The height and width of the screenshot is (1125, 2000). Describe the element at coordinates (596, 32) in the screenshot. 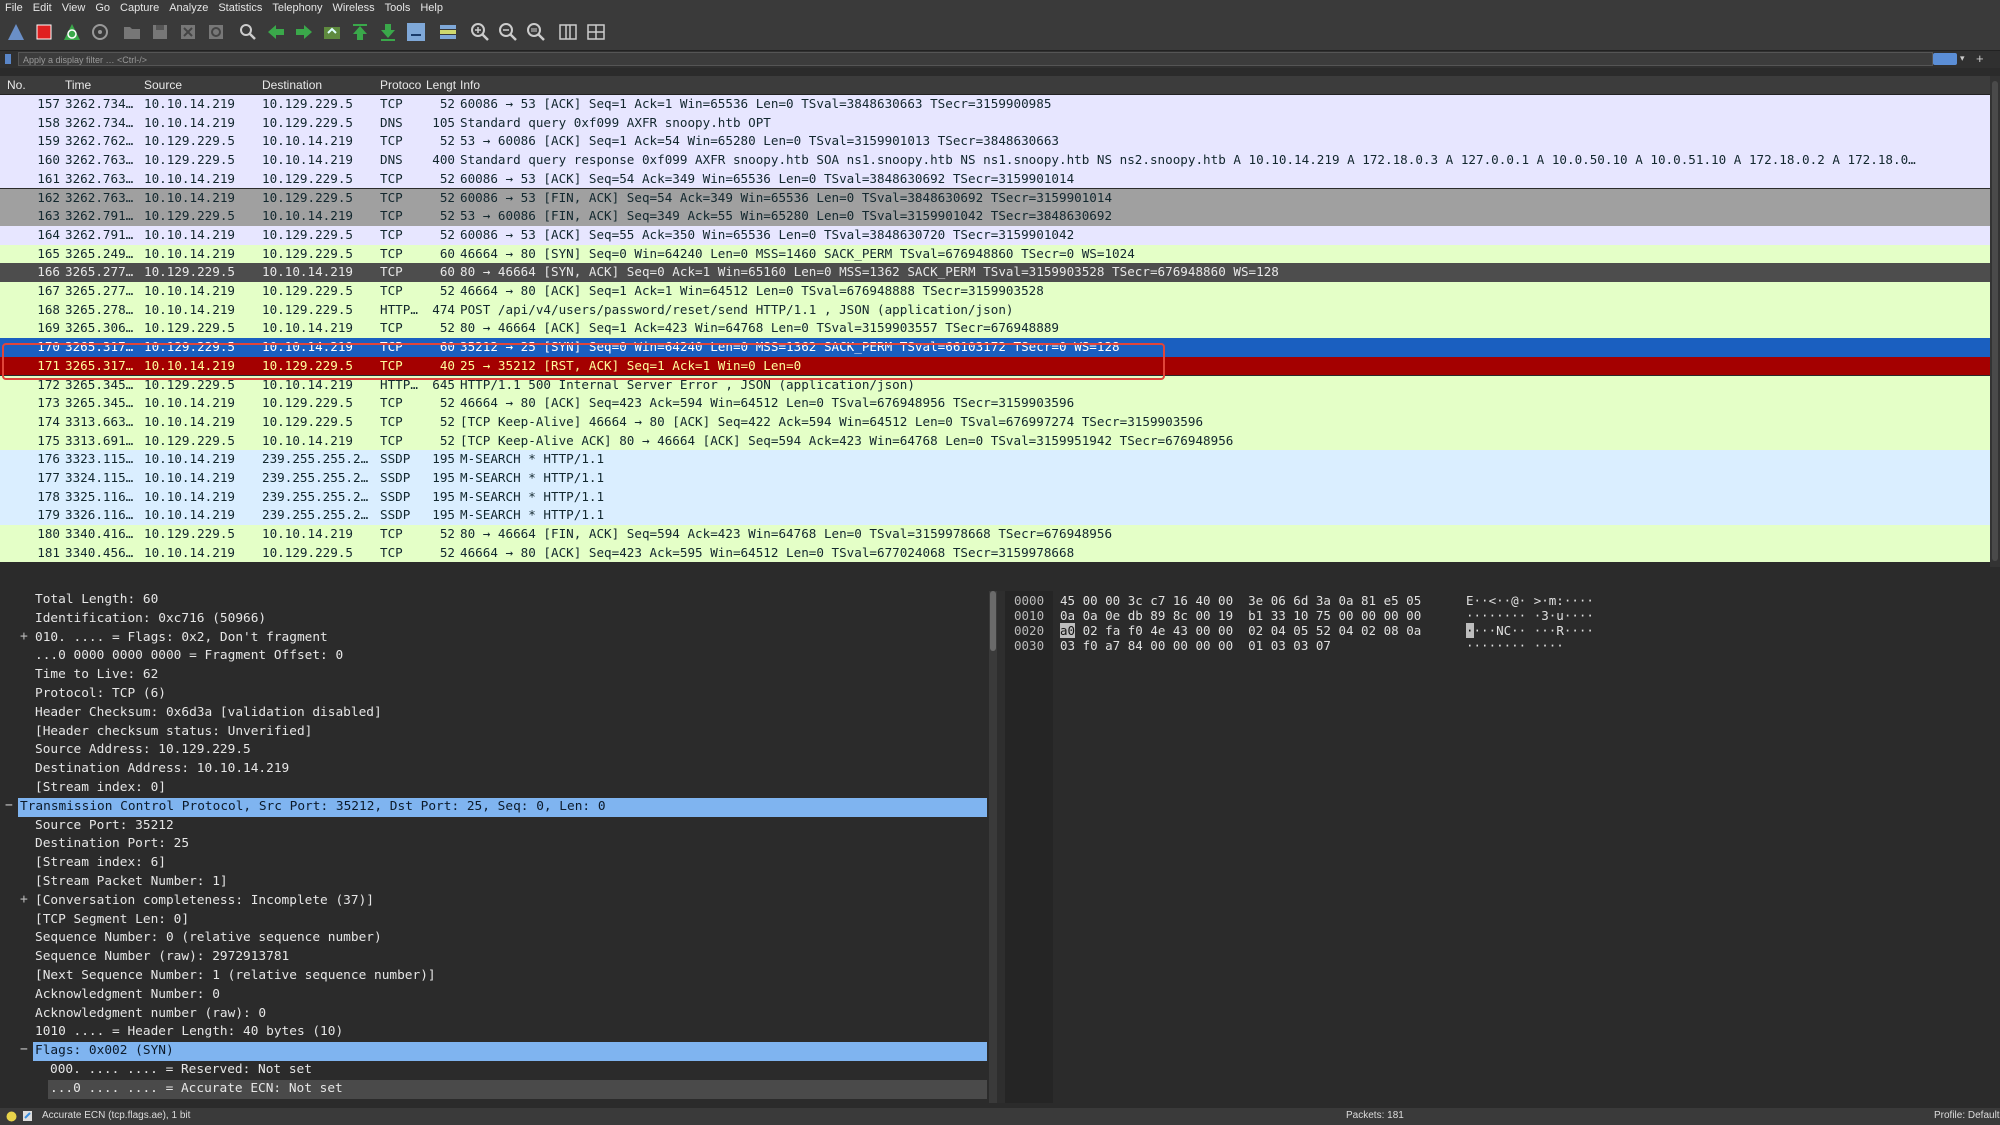

I see `layout-icon` at that location.